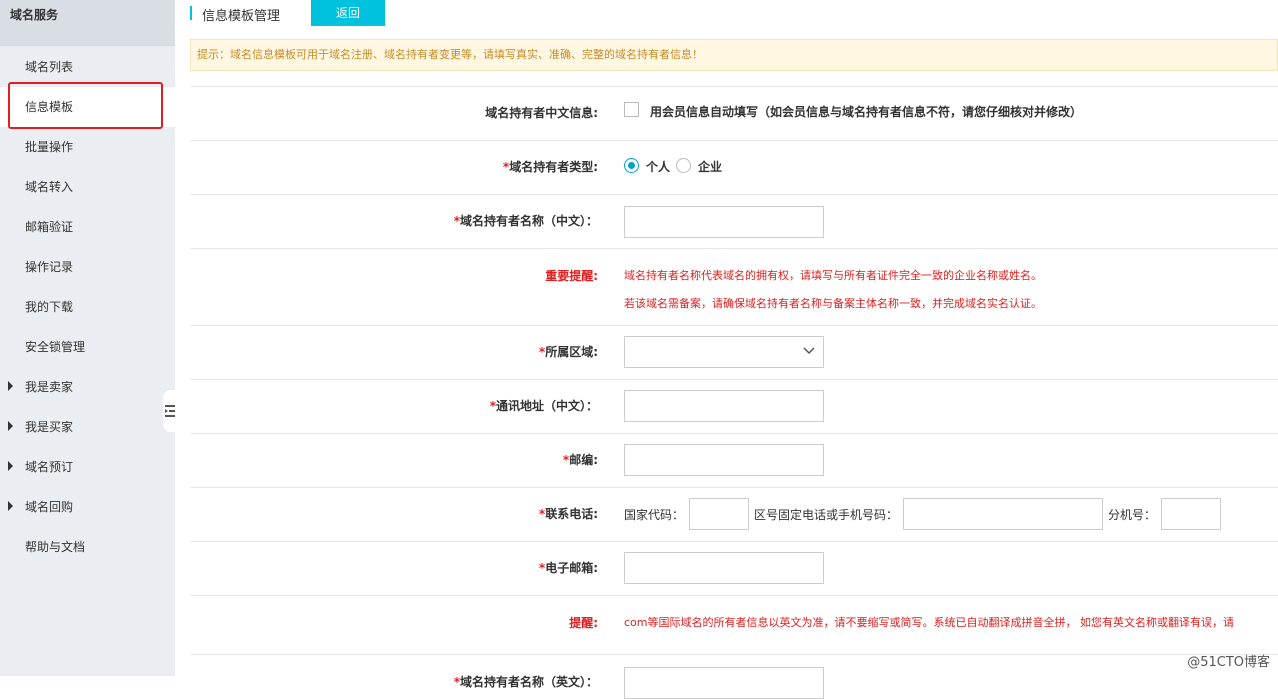 This screenshot has height=699, width=1278. I want to click on radio-personal, so click(631, 165).